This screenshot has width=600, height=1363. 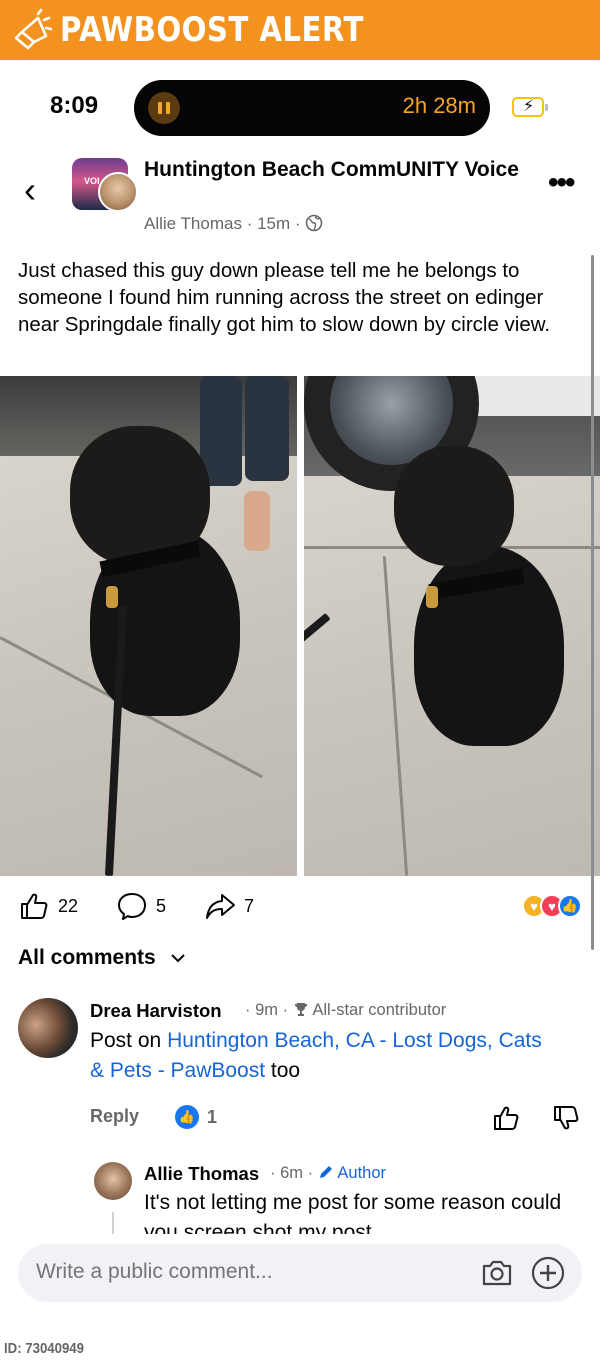 What do you see at coordinates (129, 1040) in the screenshot?
I see `comment-text-prefix: Post on` at bounding box center [129, 1040].